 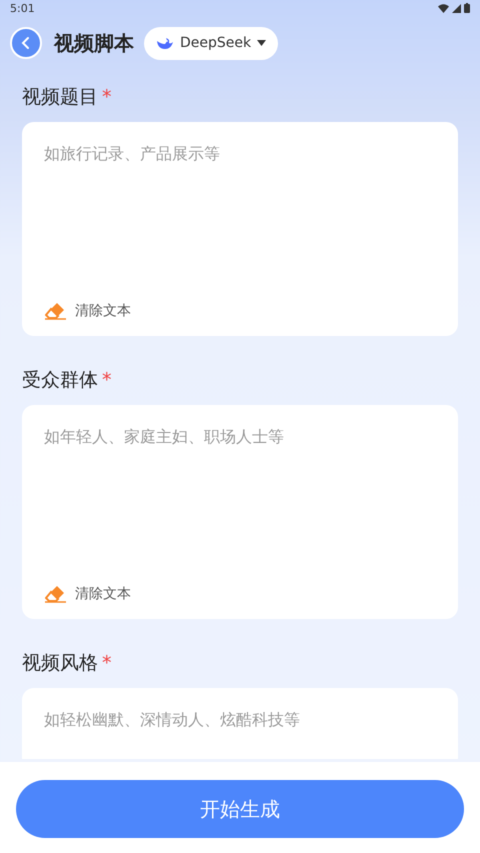 I want to click on page-title: 视频脚本, so click(x=94, y=43).